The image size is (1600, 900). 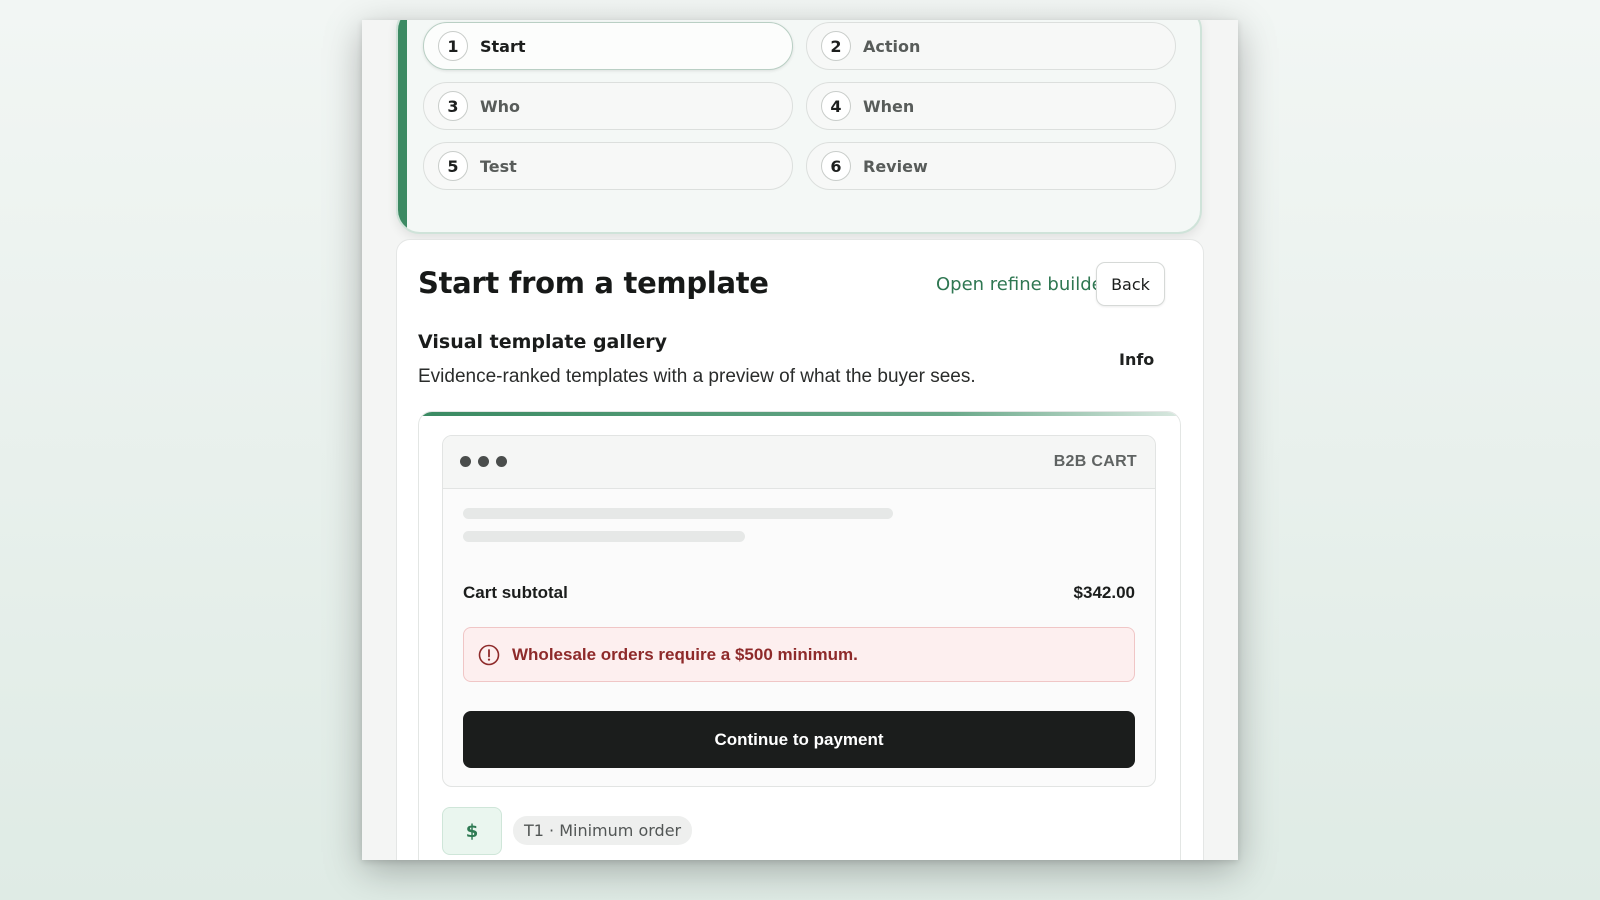 I want to click on step-number: 6, so click(x=836, y=166).